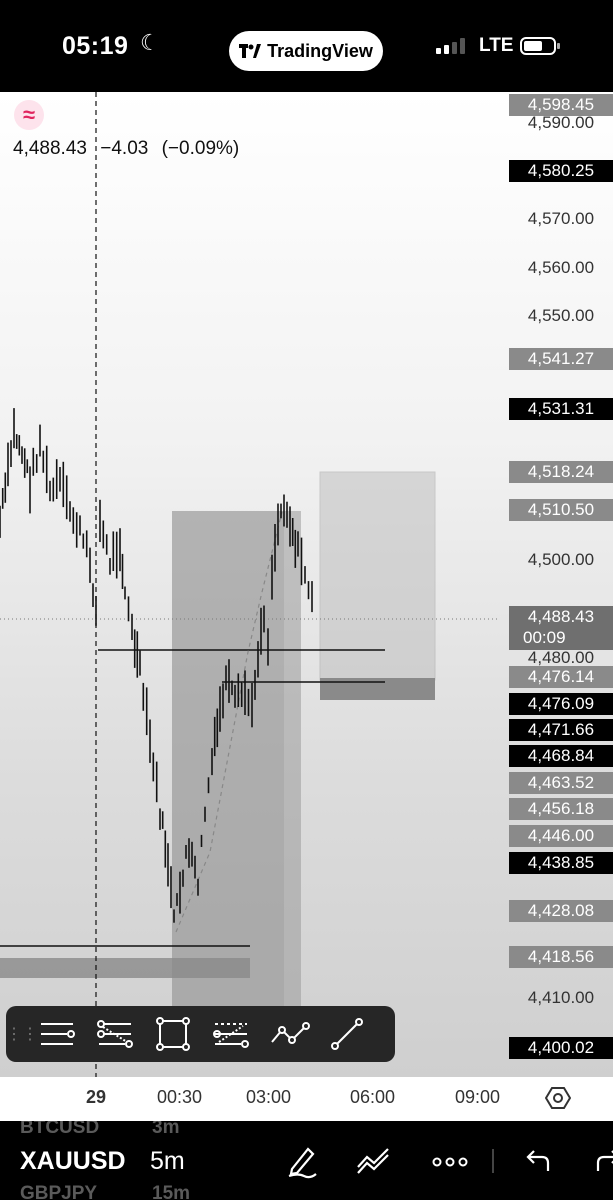 The height and width of the screenshot is (1200, 613). What do you see at coordinates (115, 1034) in the screenshot?
I see `fib-tool-icon` at bounding box center [115, 1034].